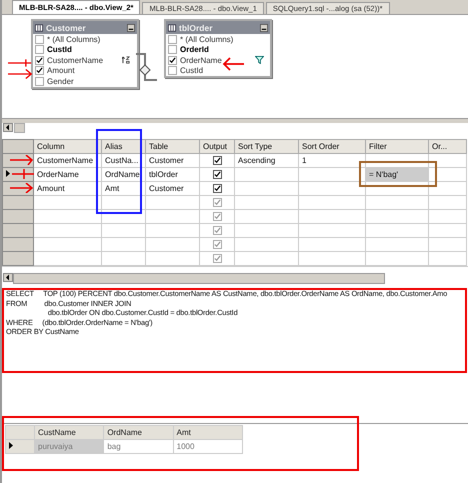 The height and width of the screenshot is (483, 468). What do you see at coordinates (266, 161) in the screenshot?
I see `grid-cell: Ascending` at bounding box center [266, 161].